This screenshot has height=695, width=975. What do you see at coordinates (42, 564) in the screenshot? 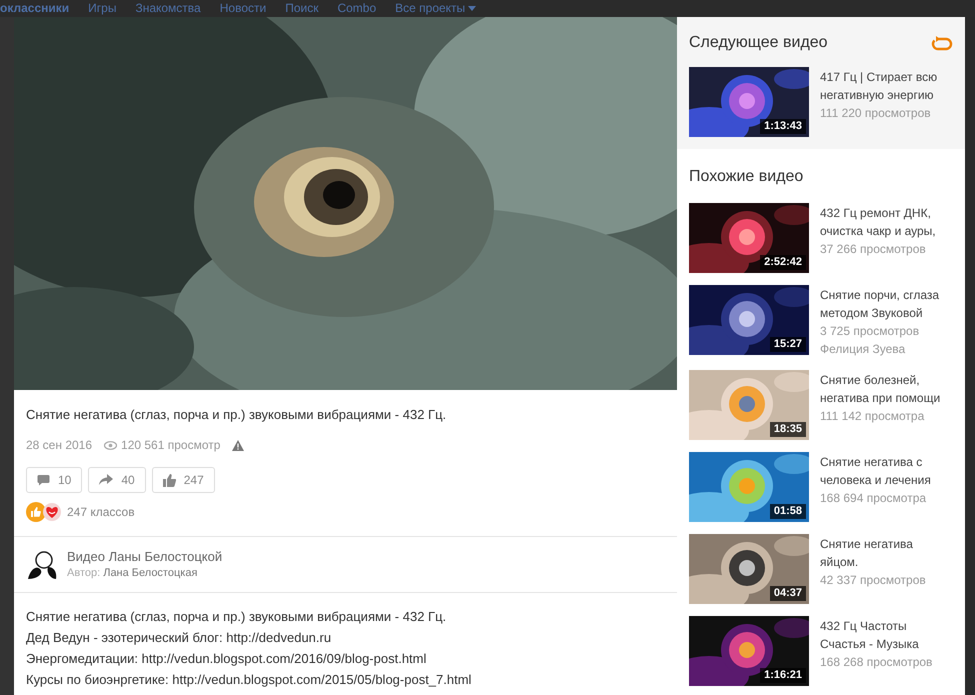
I see `avatar-drawing` at bounding box center [42, 564].